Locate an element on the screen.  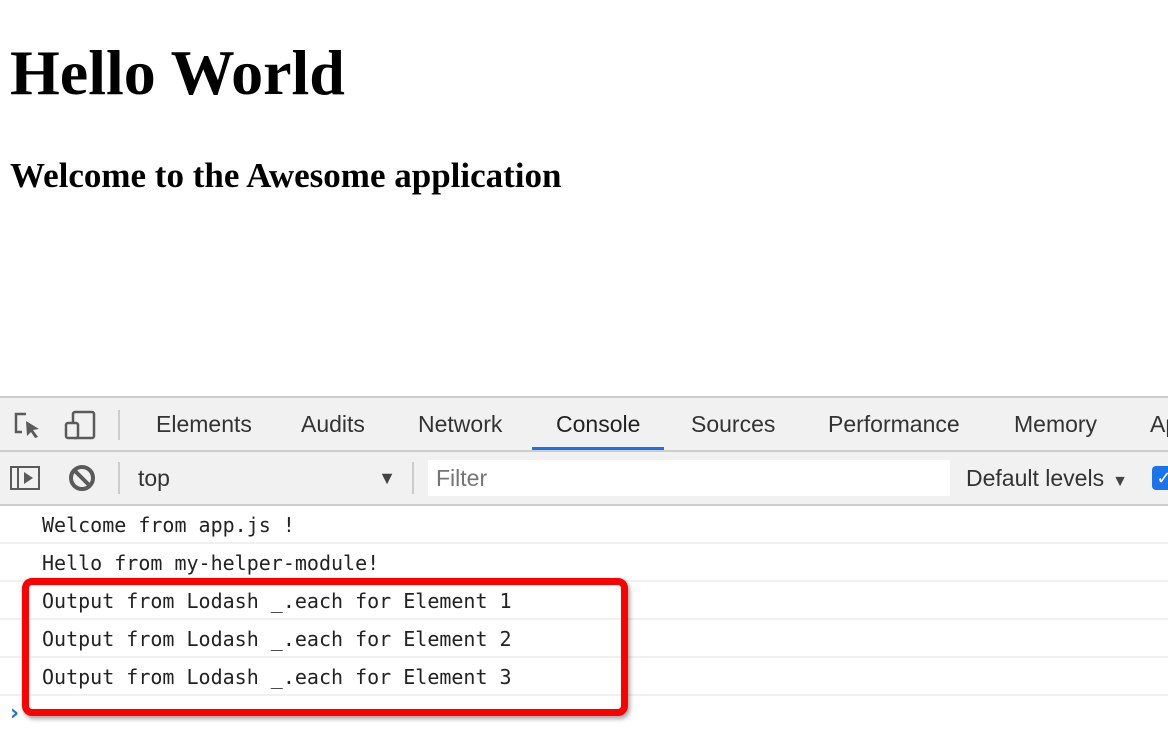
page-subheading: Welcome to the Awesome application is located at coordinates (286, 175).